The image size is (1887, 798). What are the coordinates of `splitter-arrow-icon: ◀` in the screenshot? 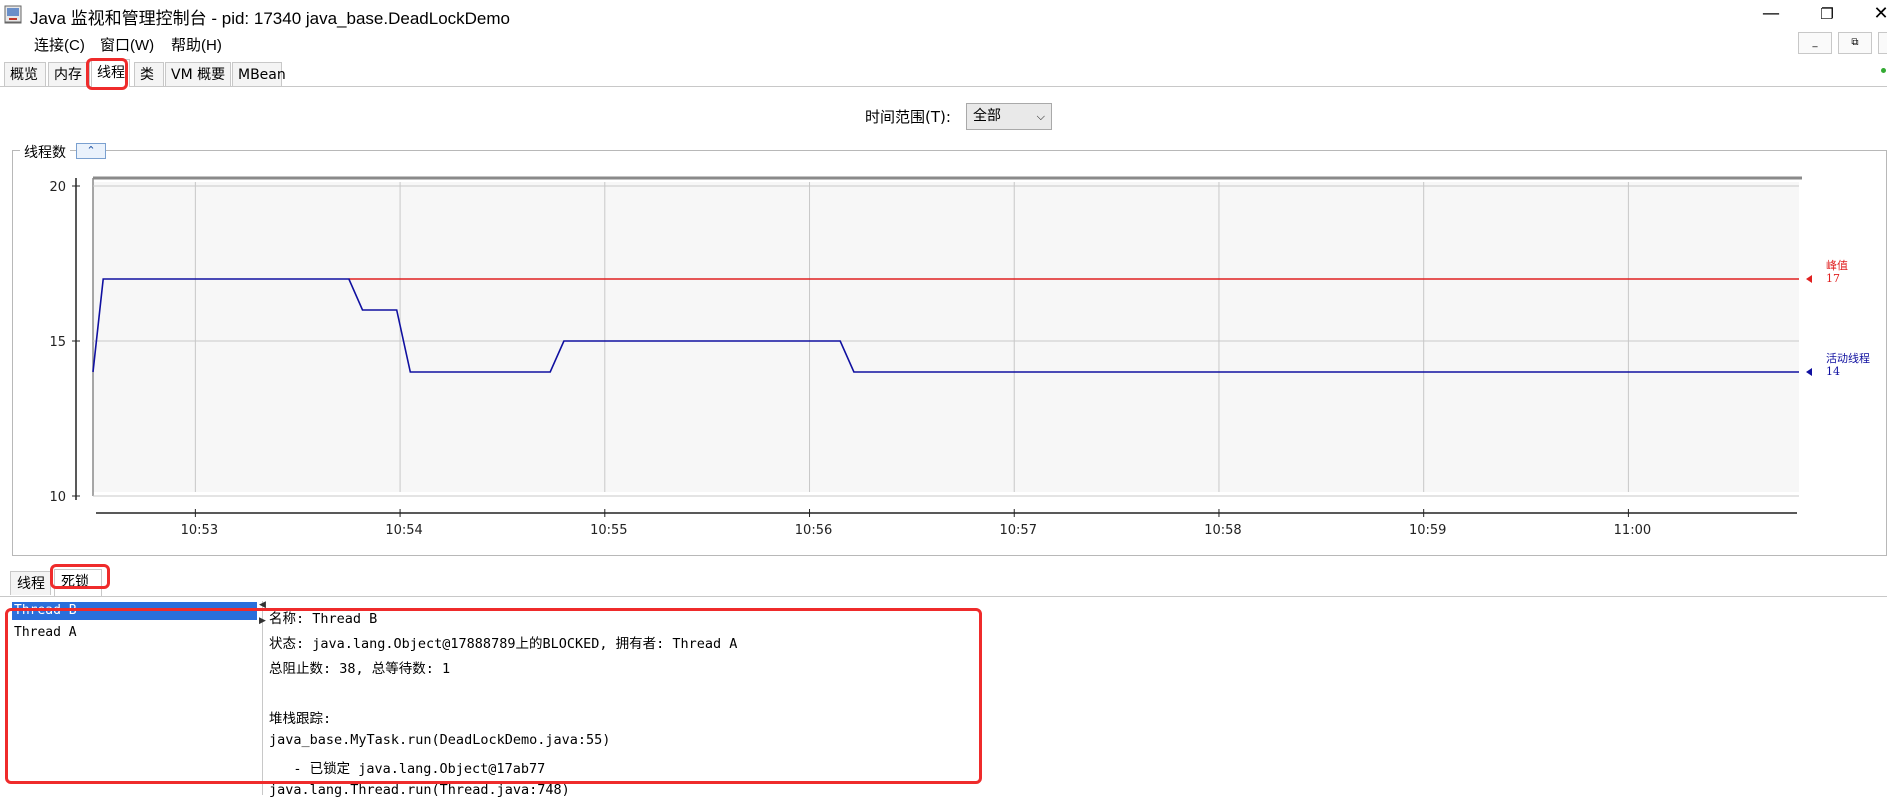 It's located at (262, 605).